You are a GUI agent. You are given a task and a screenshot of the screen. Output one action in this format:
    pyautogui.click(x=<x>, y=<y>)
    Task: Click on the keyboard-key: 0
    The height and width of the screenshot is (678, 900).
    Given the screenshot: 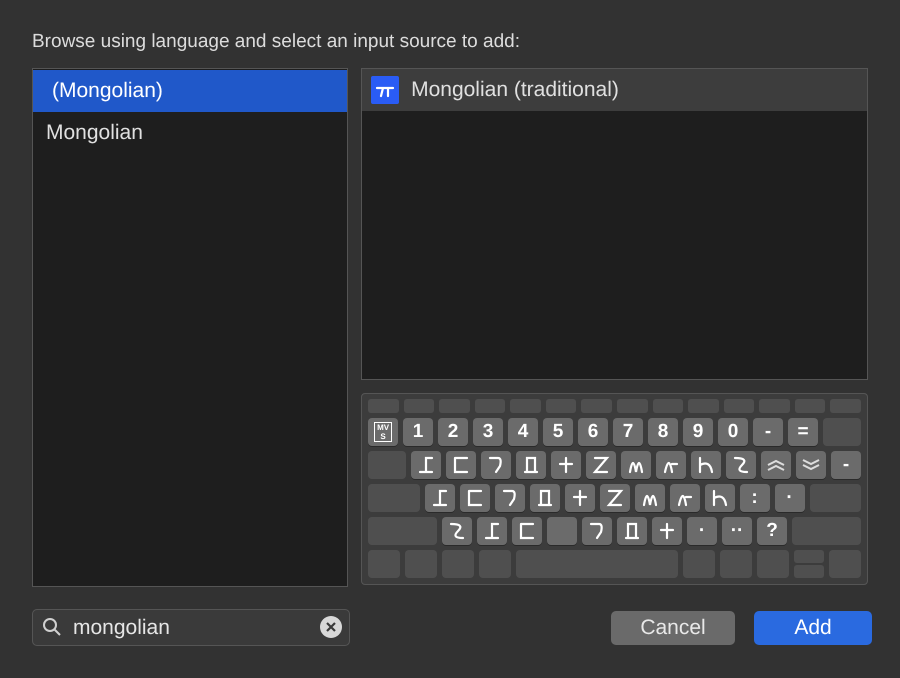 What is the action you would take?
    pyautogui.click(x=733, y=432)
    